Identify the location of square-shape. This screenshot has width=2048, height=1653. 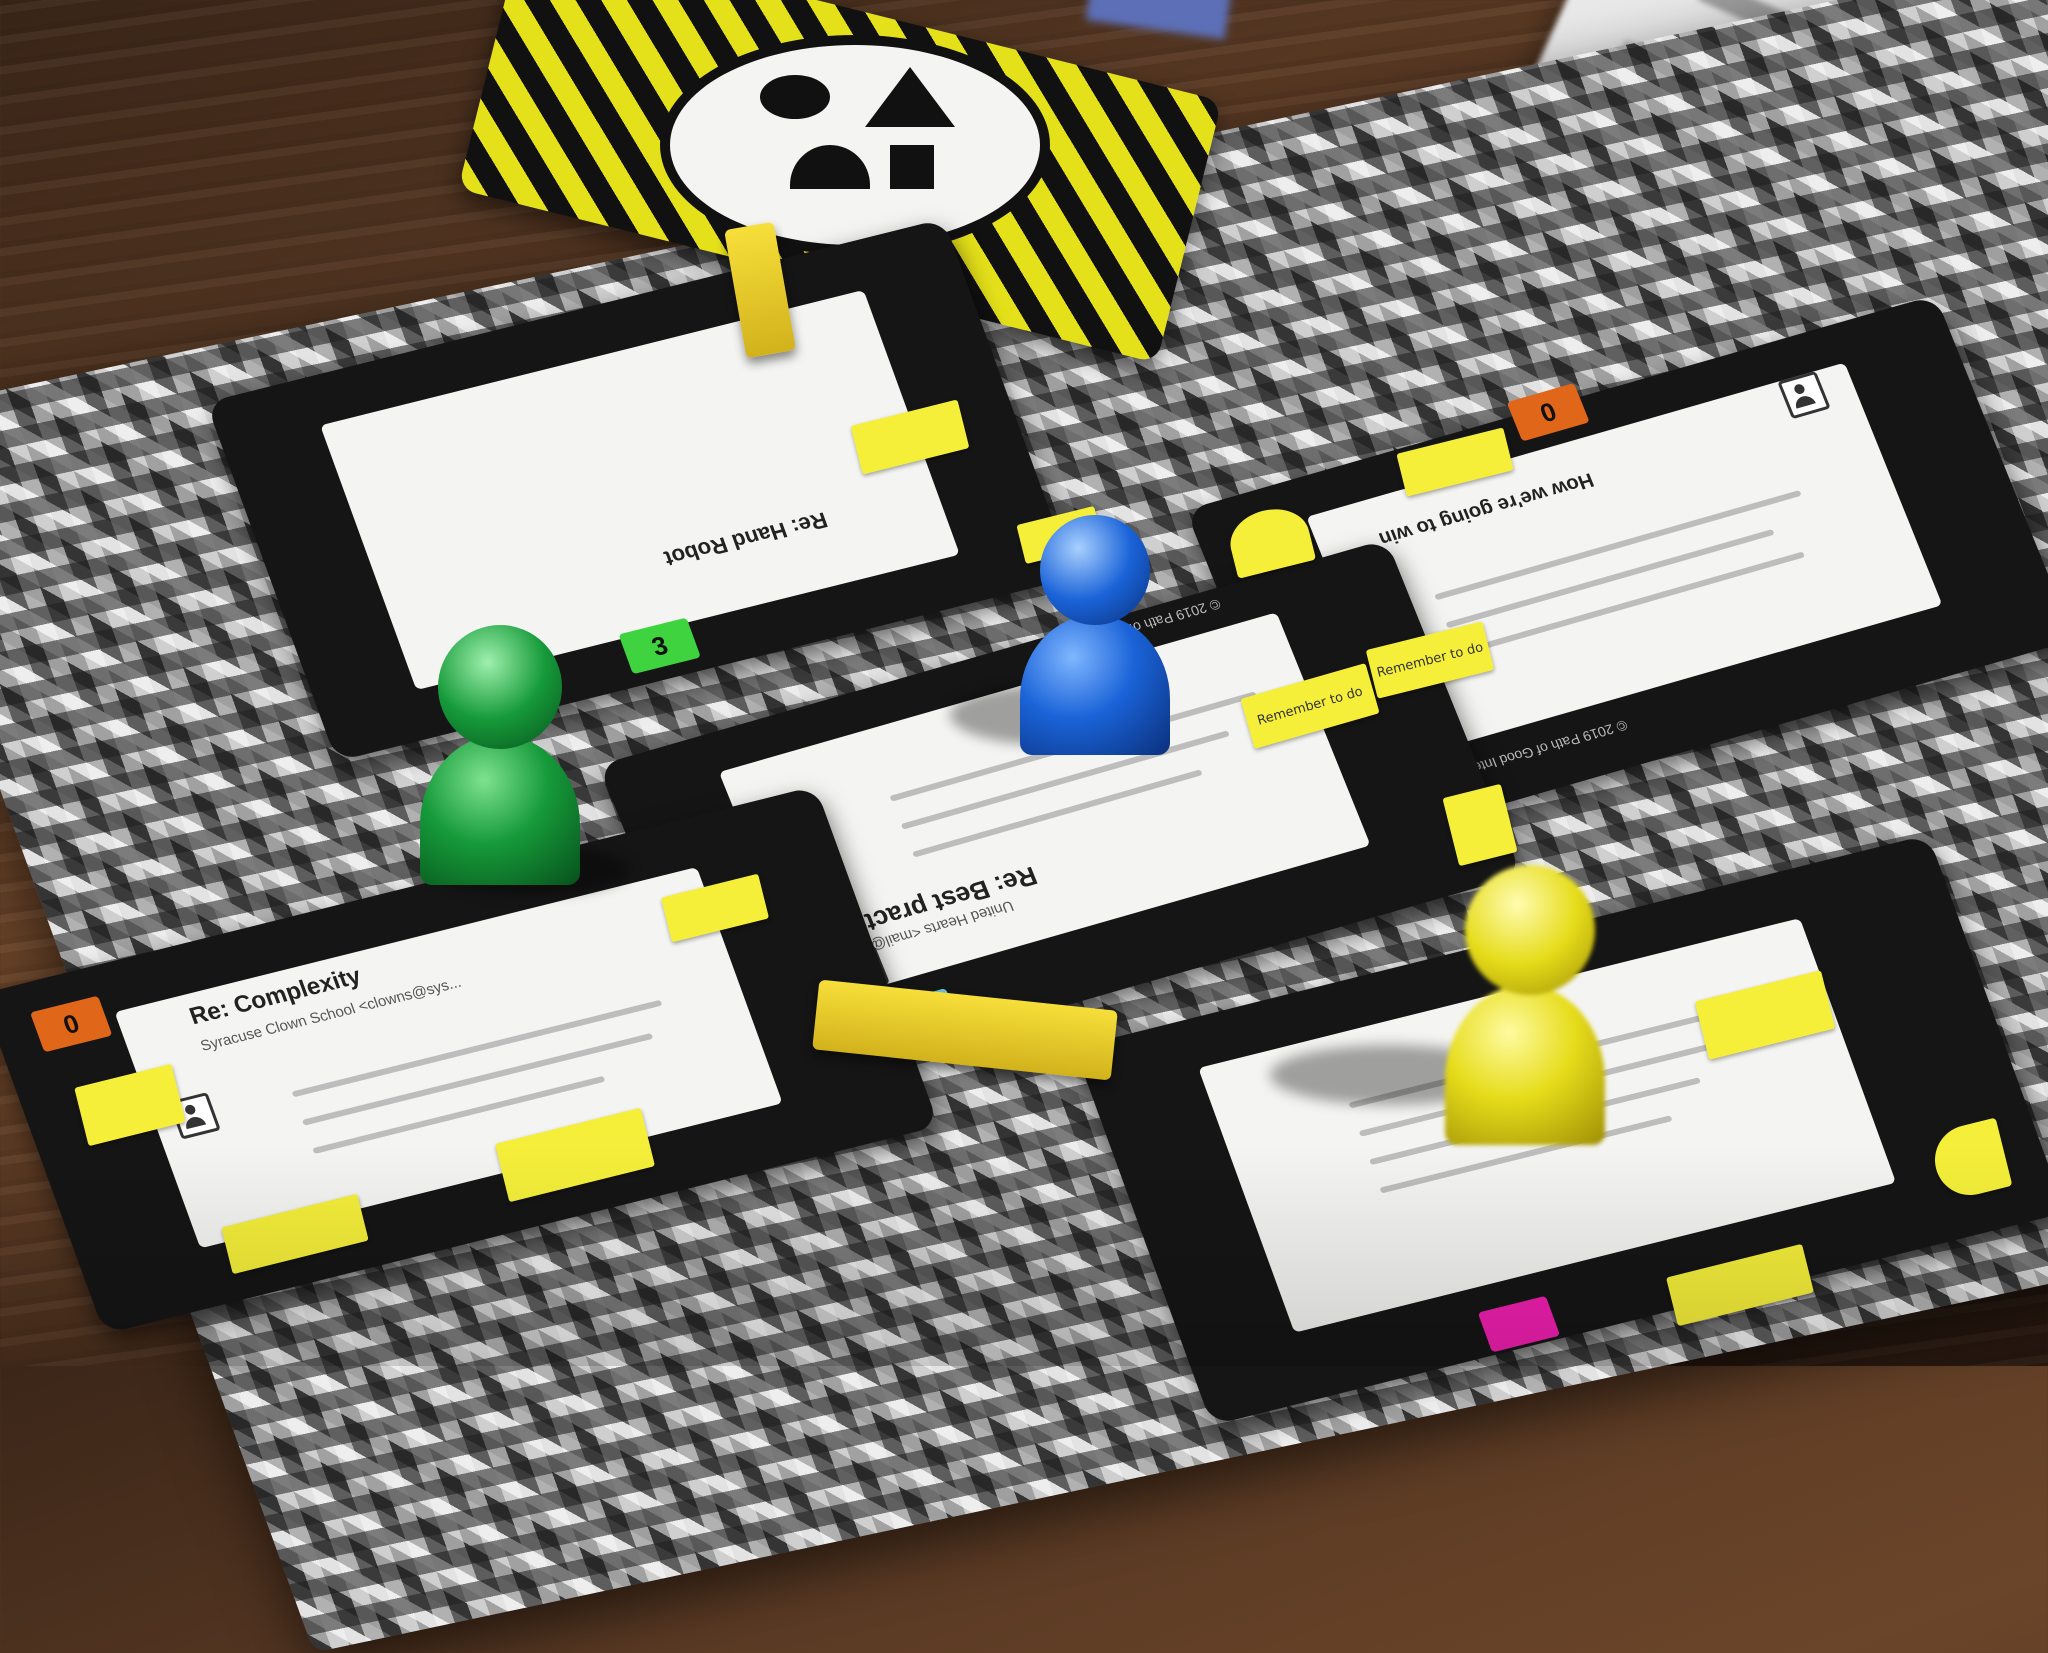
(912, 167).